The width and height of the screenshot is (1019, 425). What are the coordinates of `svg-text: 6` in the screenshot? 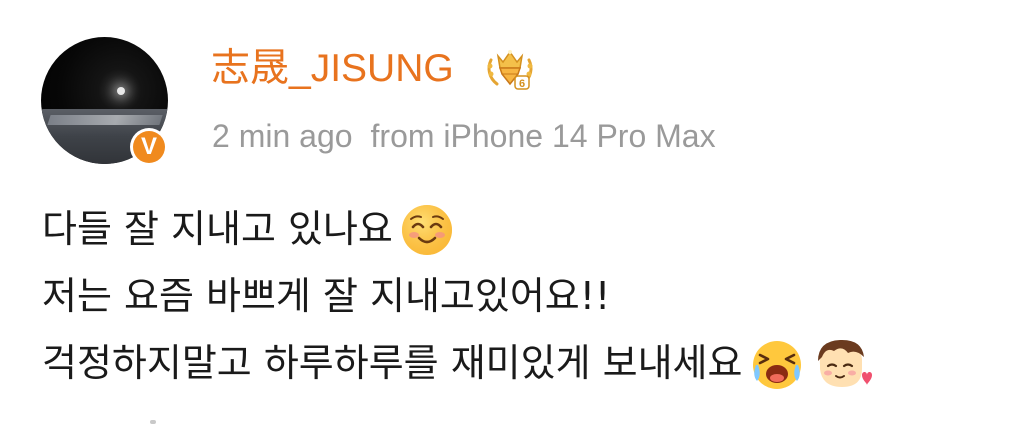 It's located at (522, 84).